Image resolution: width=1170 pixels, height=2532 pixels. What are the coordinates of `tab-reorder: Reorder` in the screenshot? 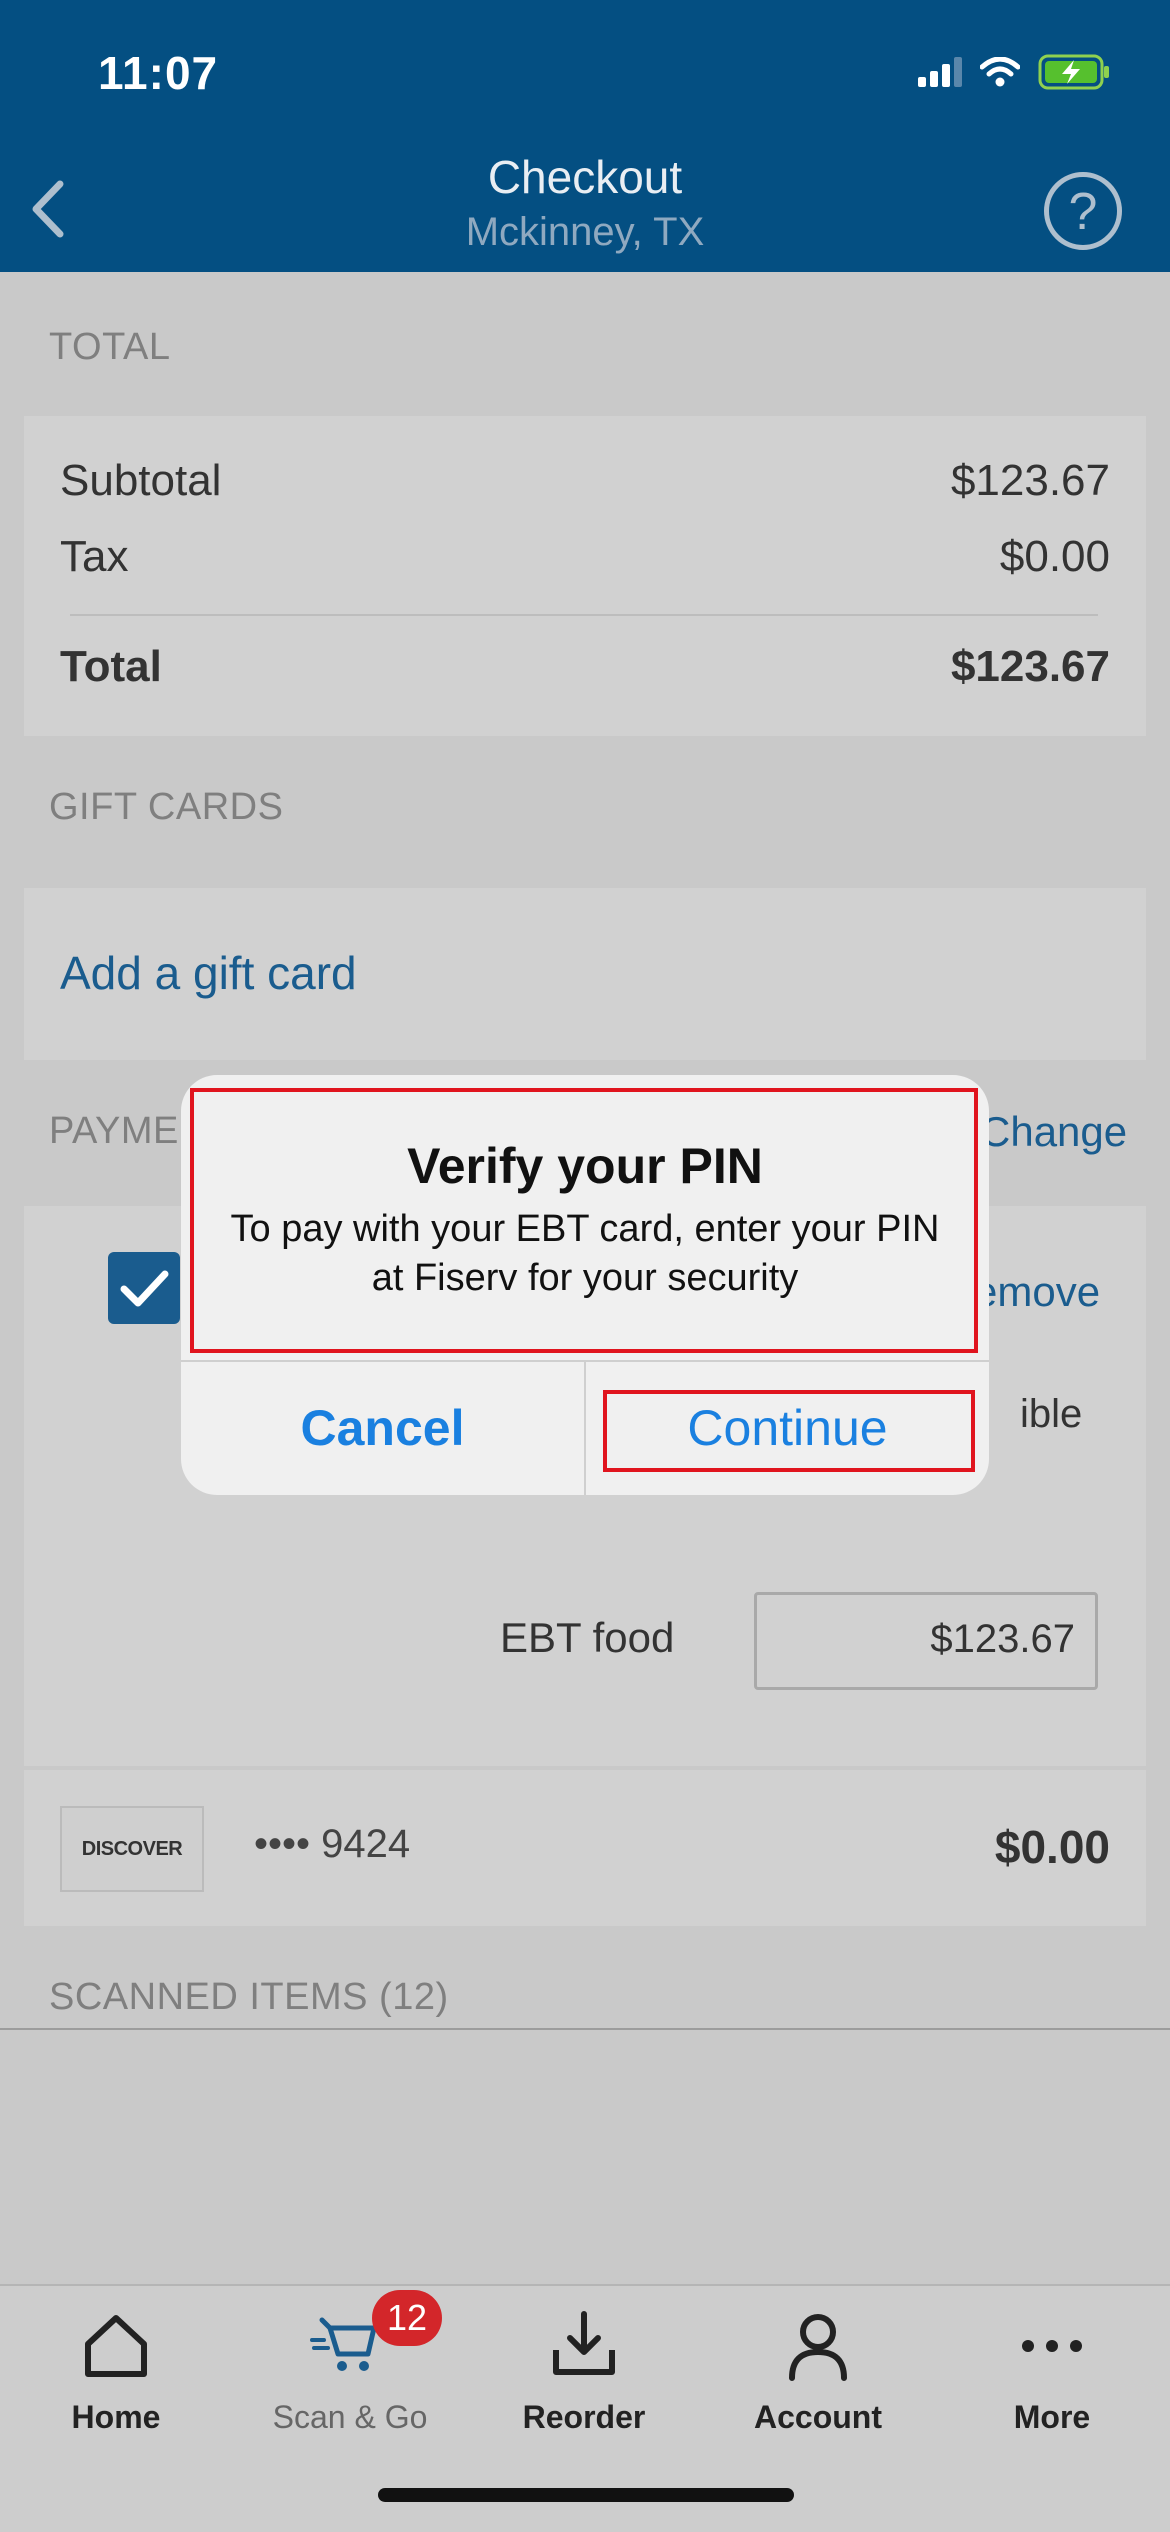 It's located at (584, 2371).